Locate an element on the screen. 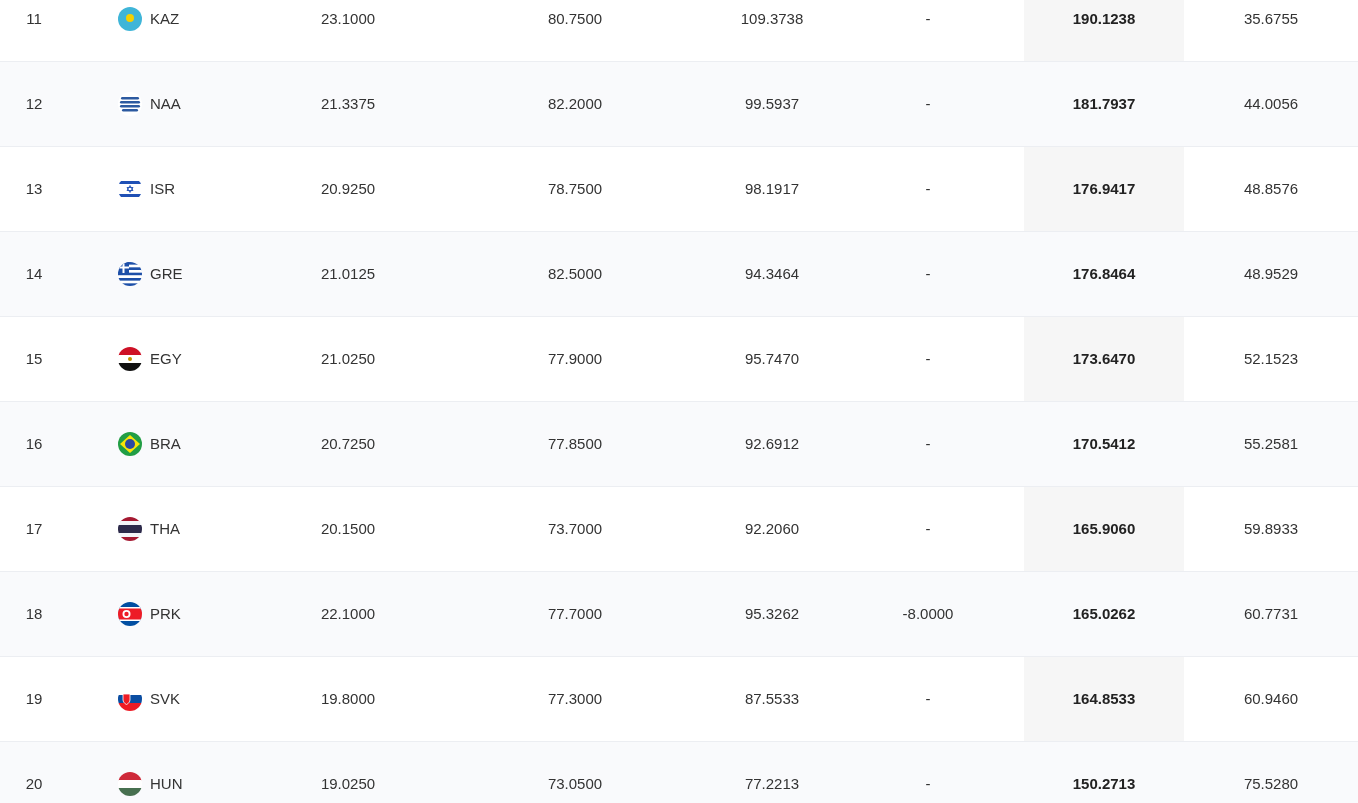 The width and height of the screenshot is (1358, 803). country-code: BRA is located at coordinates (165, 443).